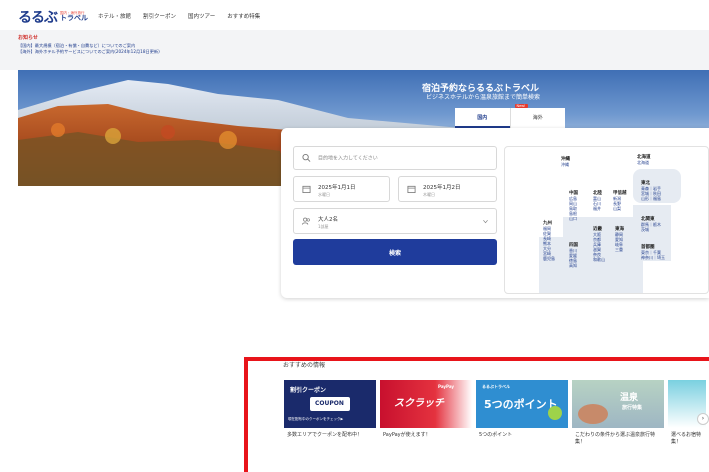 The image size is (709, 472). I want to click on card-paypay-text: PayPayが使えます！, so click(407, 435).